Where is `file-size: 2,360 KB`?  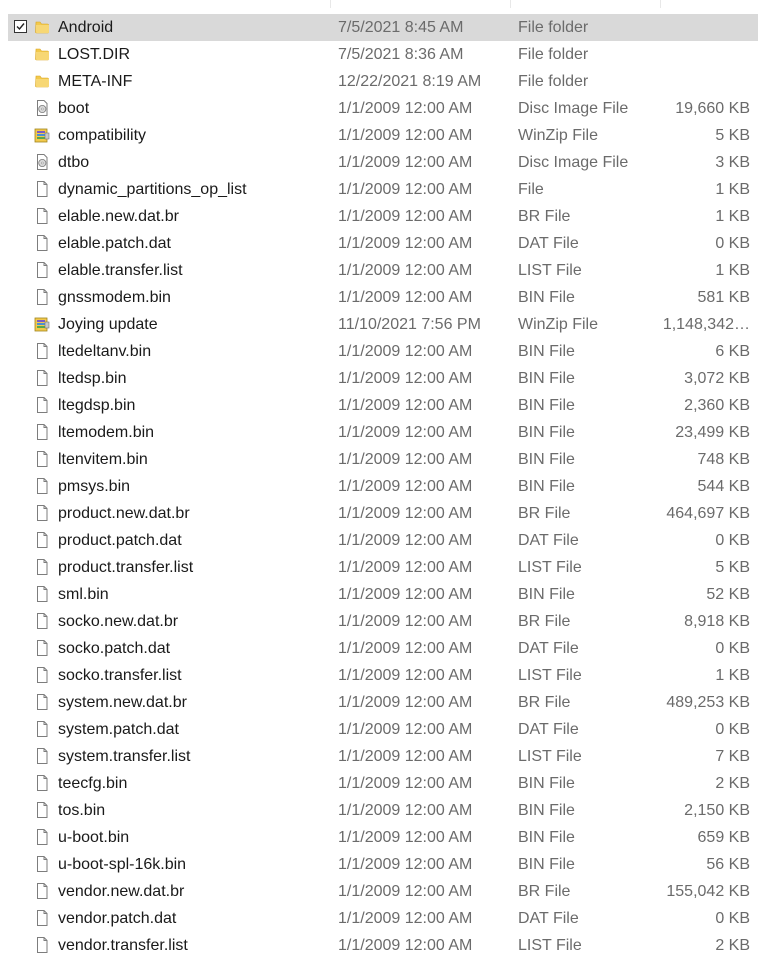
file-size: 2,360 KB is located at coordinates (717, 405).